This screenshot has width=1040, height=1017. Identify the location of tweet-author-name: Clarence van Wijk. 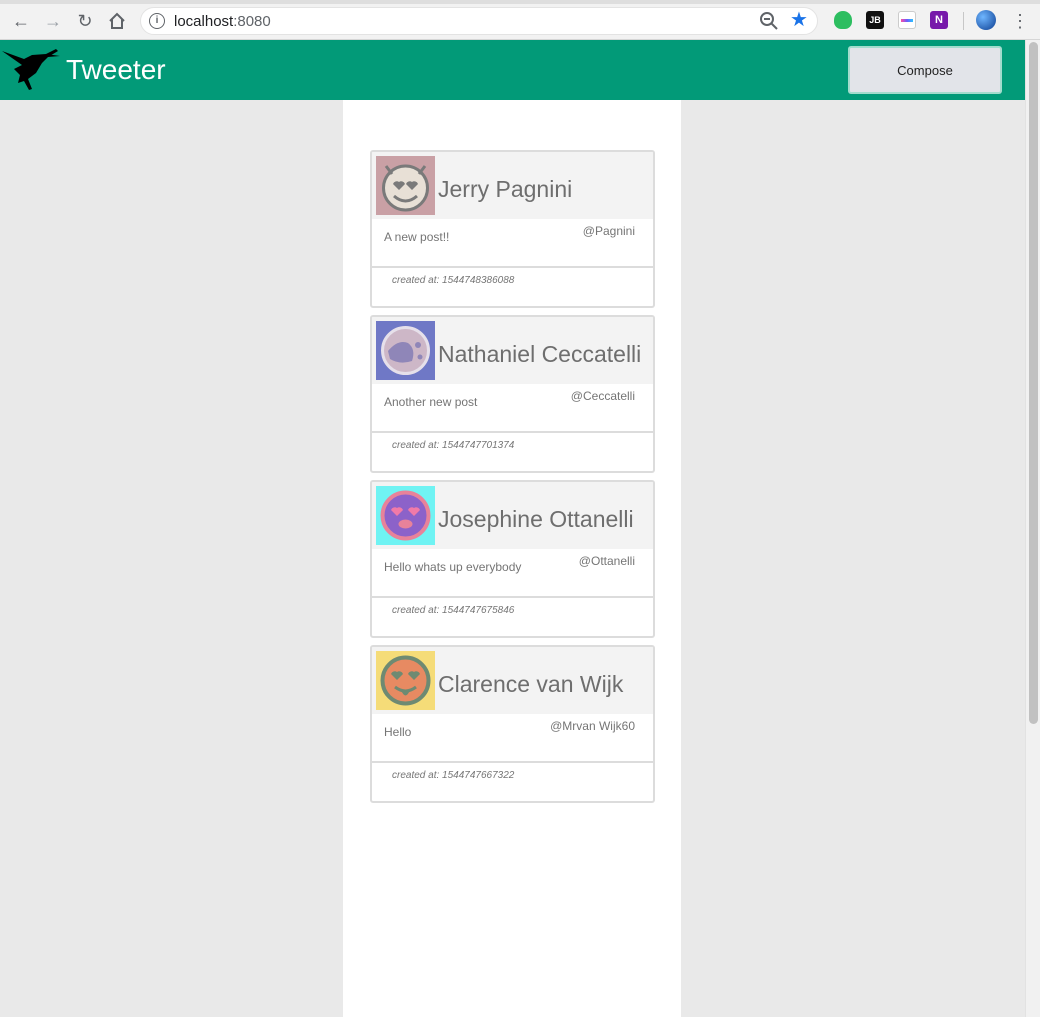
(530, 684).